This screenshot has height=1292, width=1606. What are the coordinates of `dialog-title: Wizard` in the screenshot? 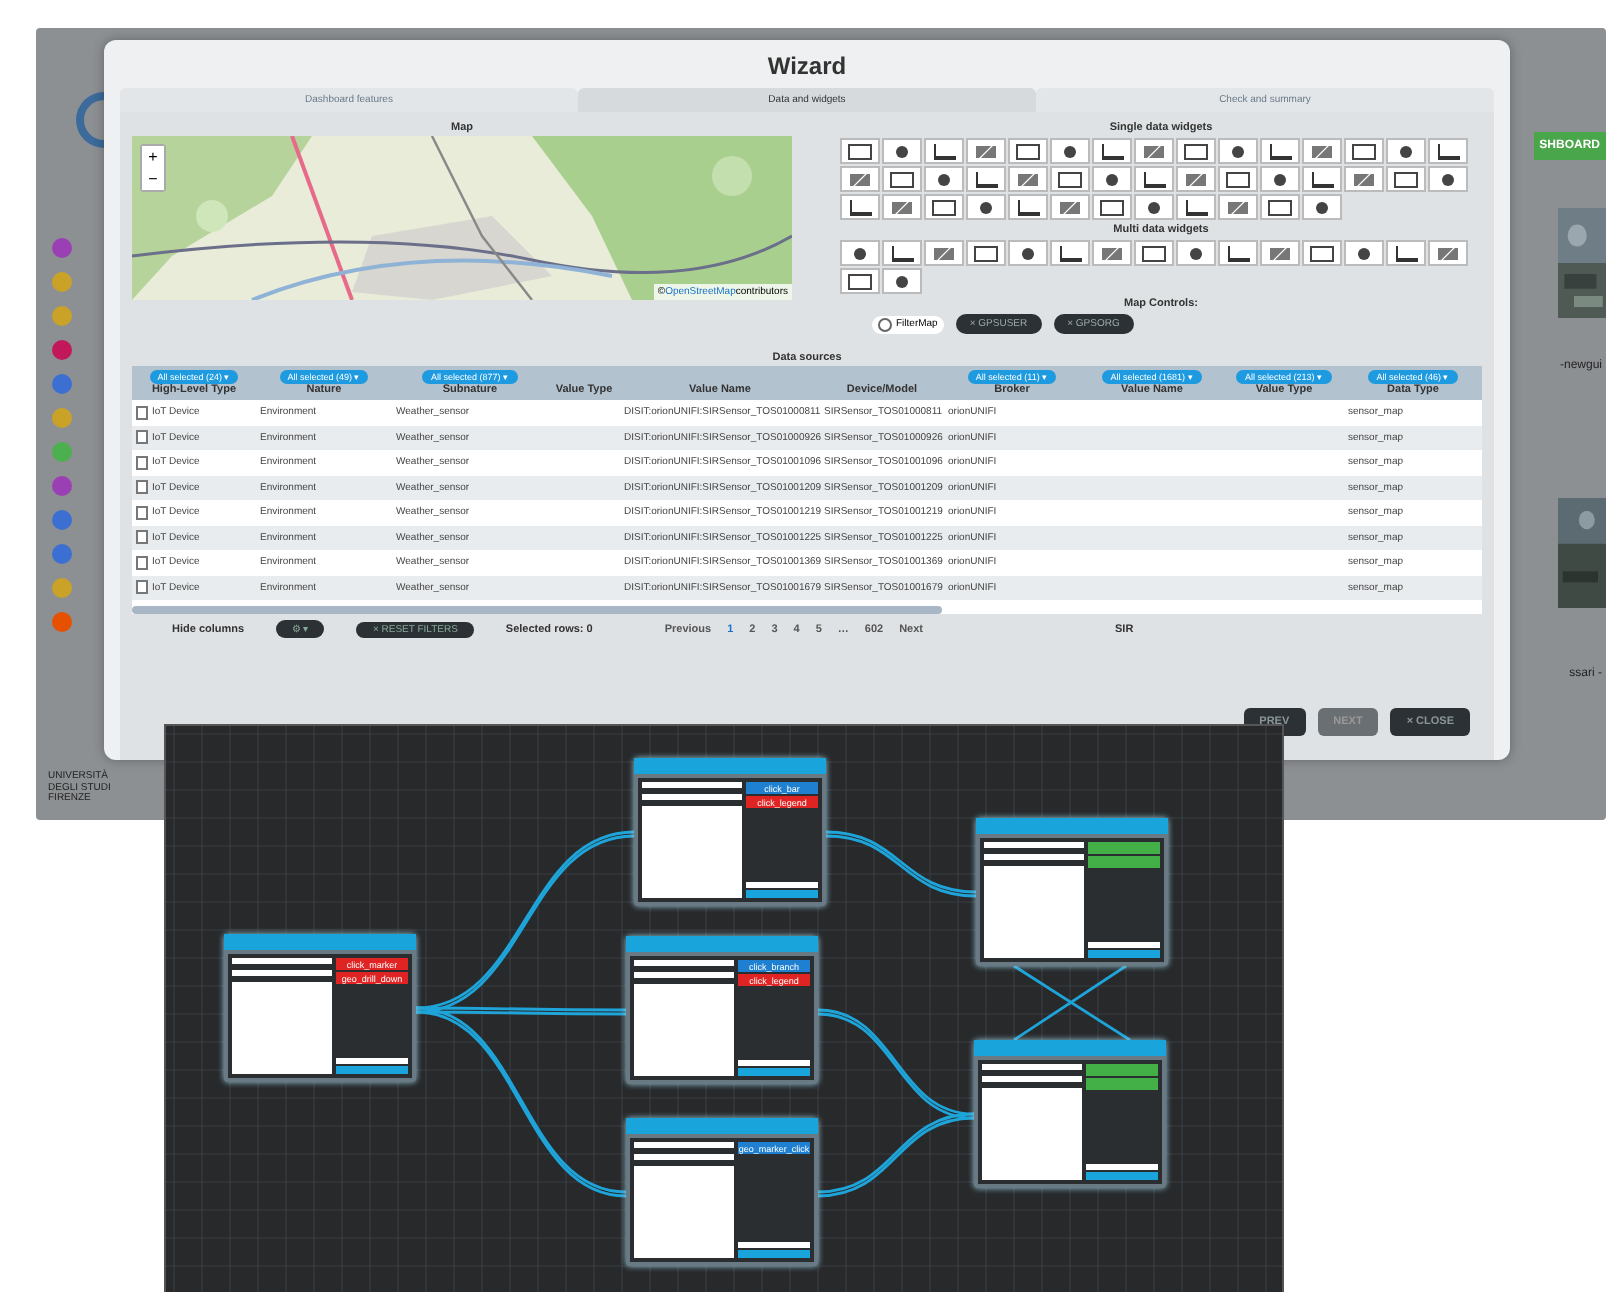 It's located at (807, 67).